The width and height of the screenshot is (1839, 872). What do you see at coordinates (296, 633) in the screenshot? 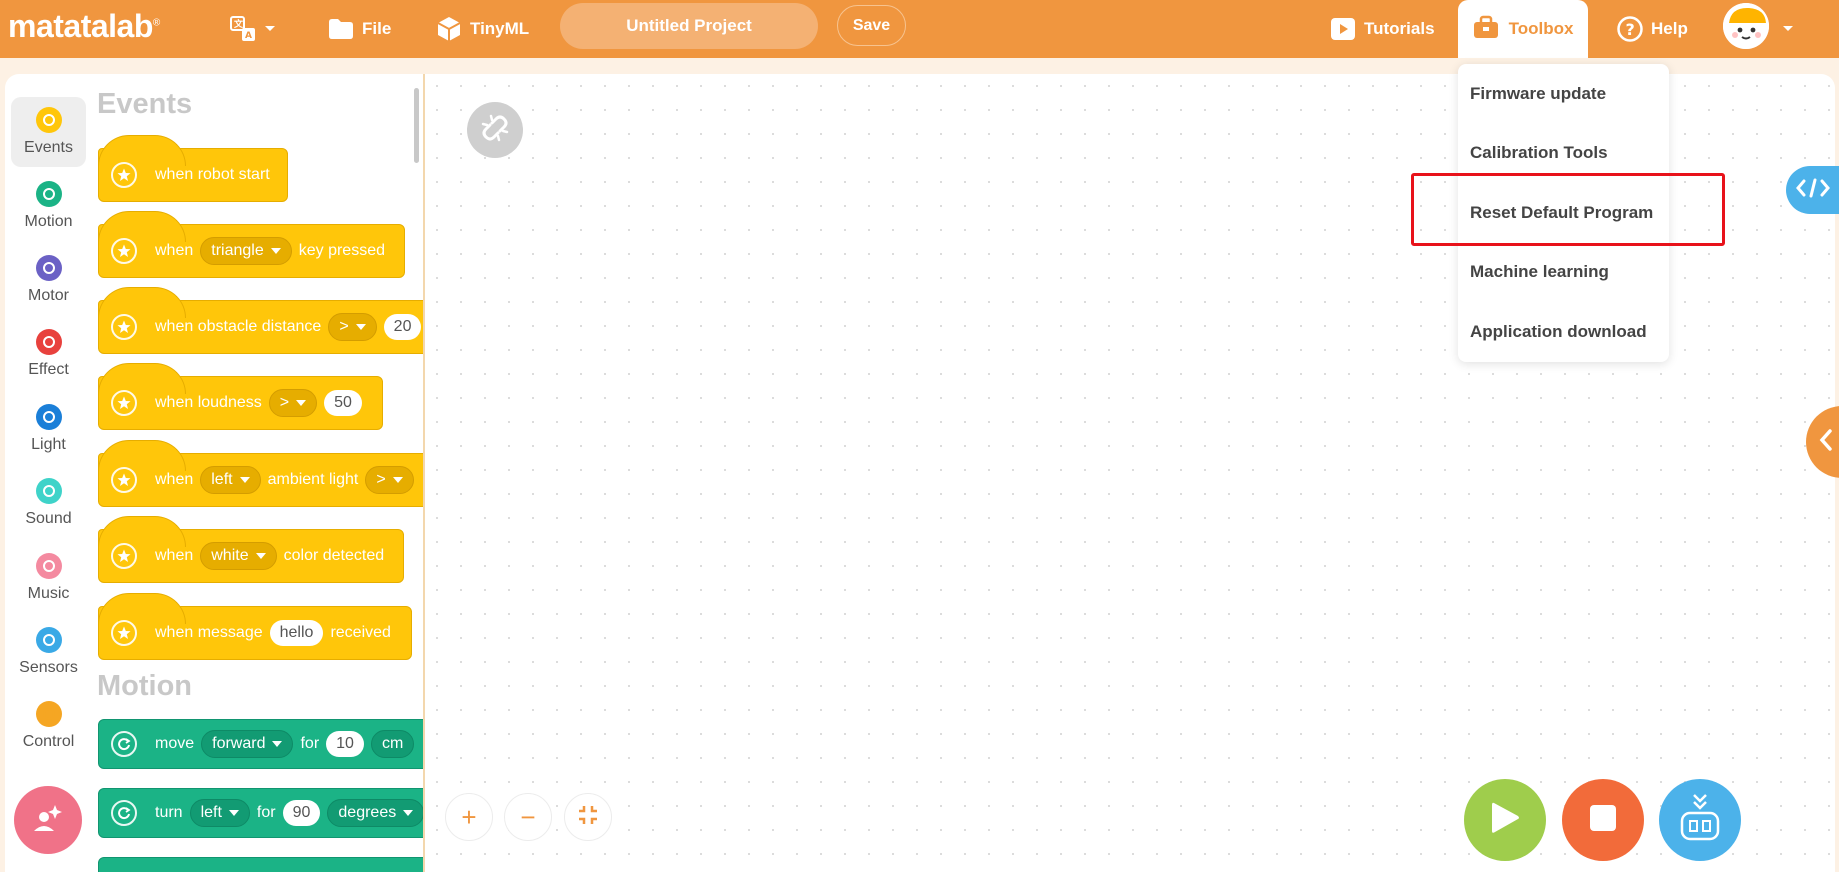
I see `message-value-input: hello` at bounding box center [296, 633].